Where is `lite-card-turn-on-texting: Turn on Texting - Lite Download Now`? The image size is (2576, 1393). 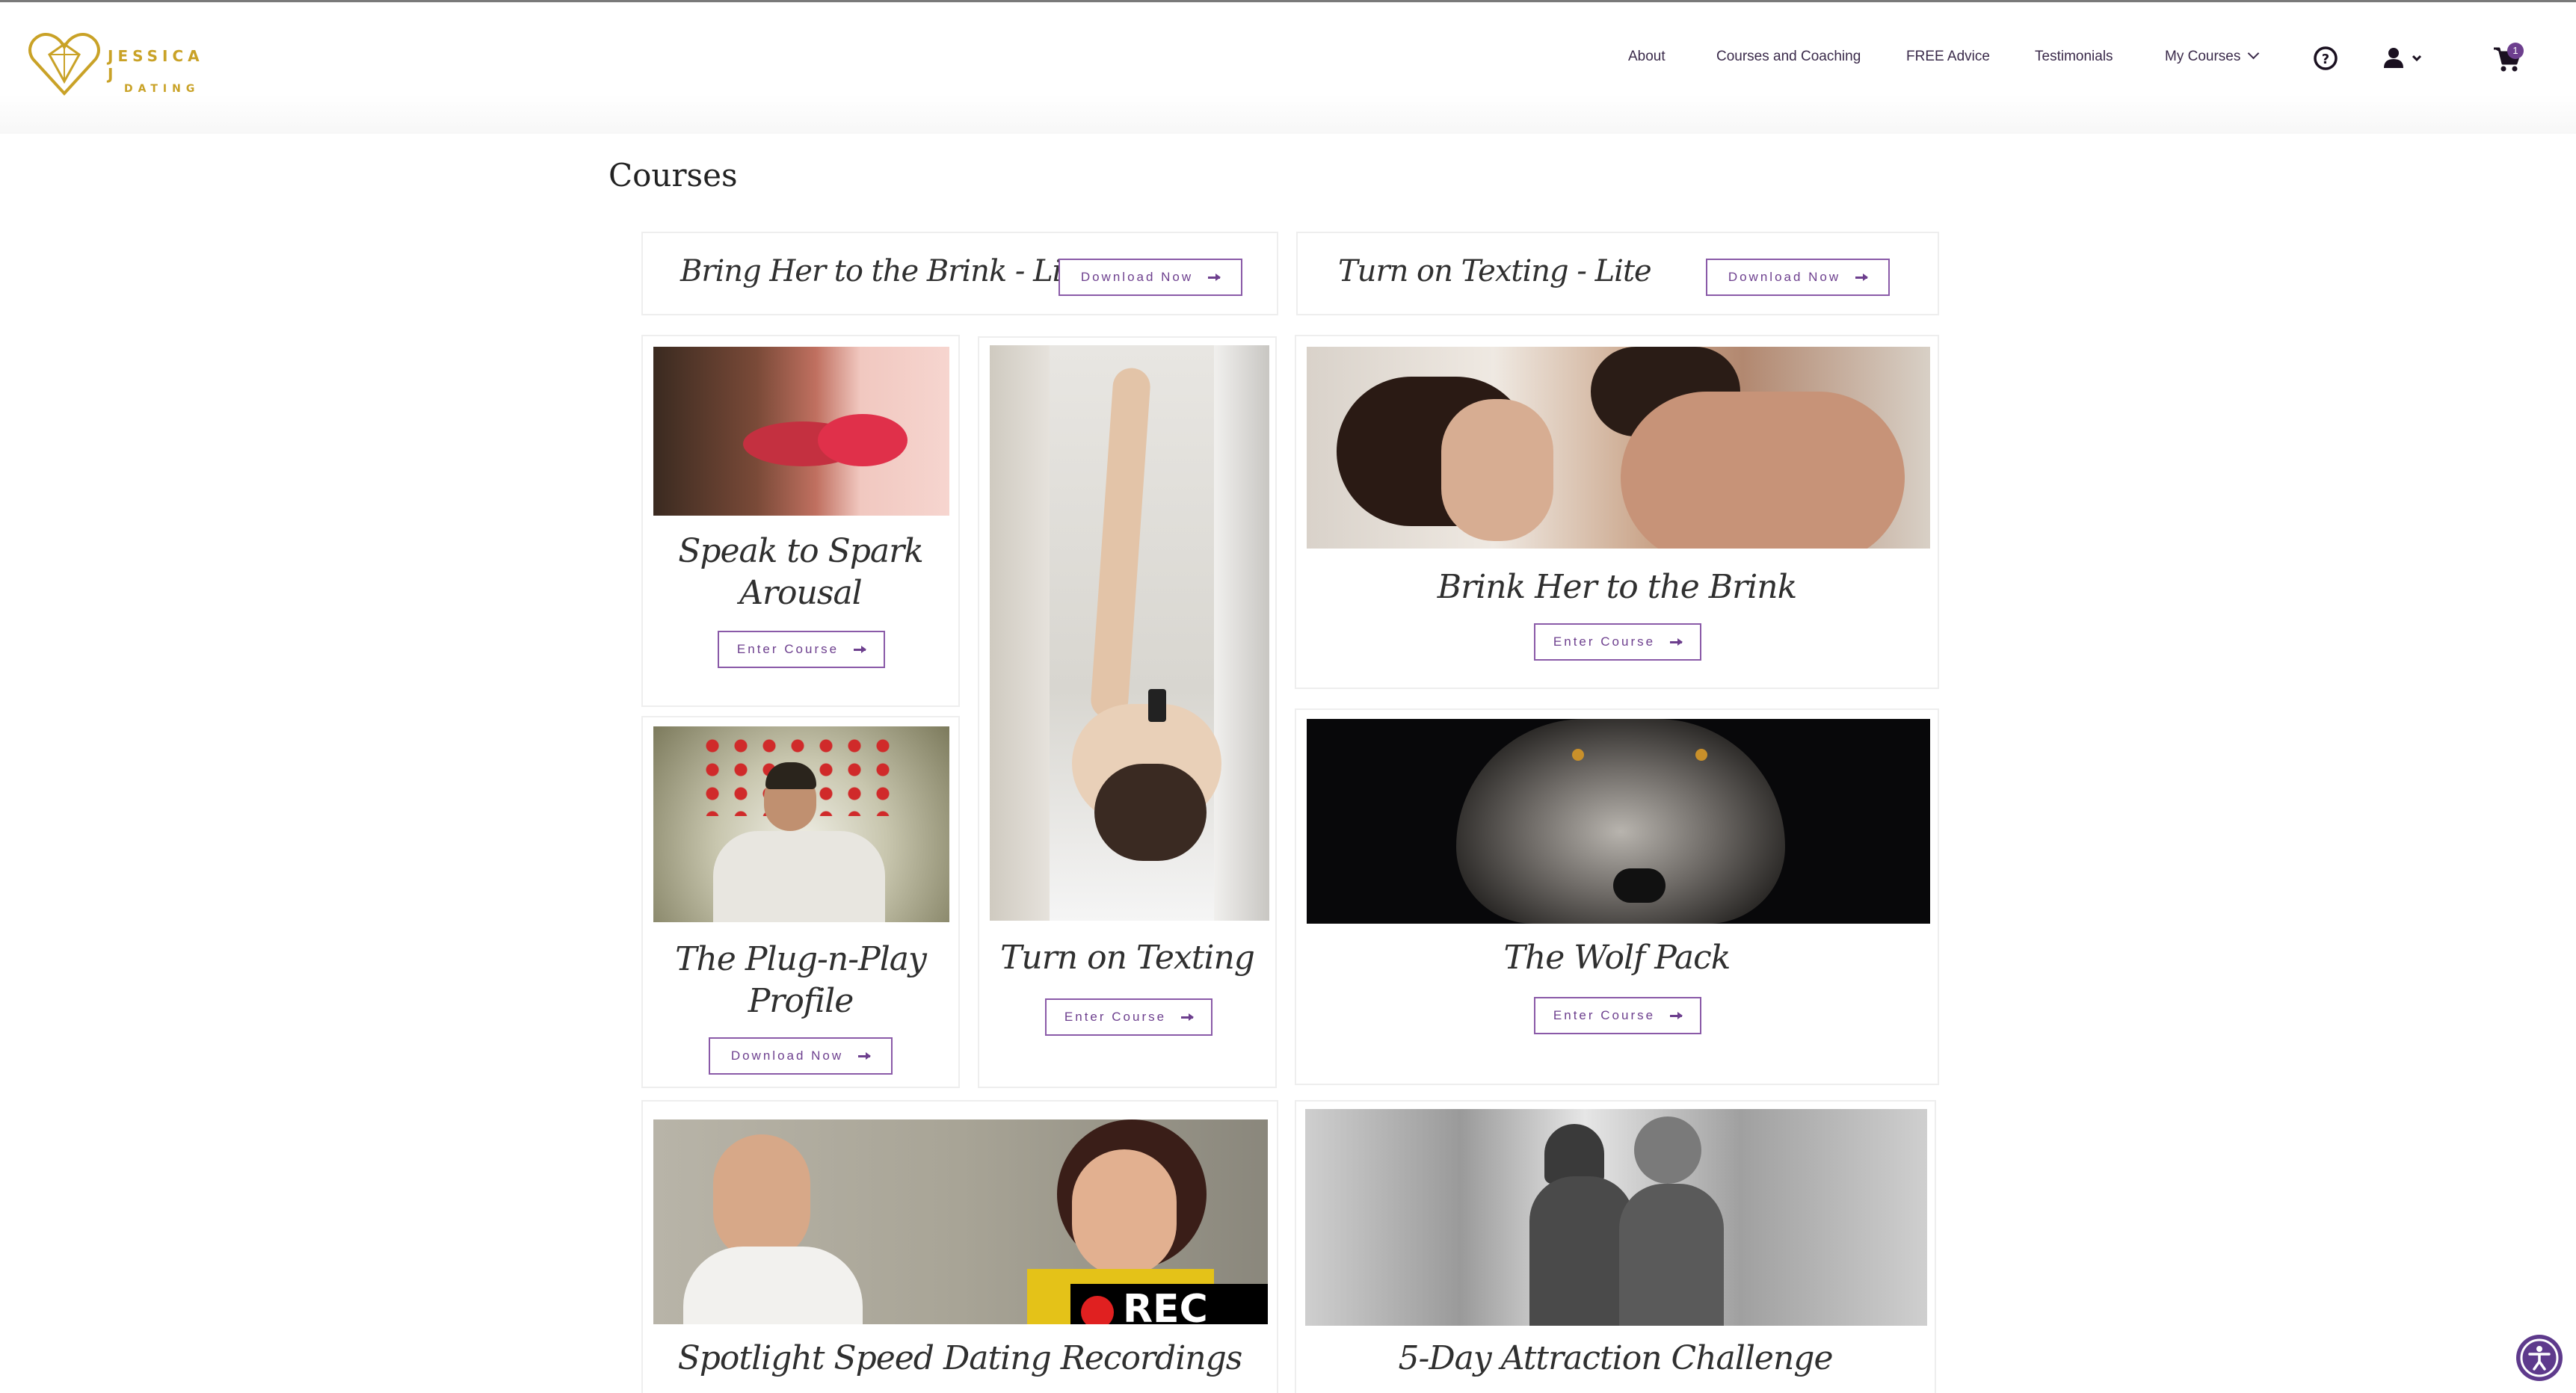
lite-card-turn-on-texting: Turn on Texting - Lite Download Now is located at coordinates (1617, 274).